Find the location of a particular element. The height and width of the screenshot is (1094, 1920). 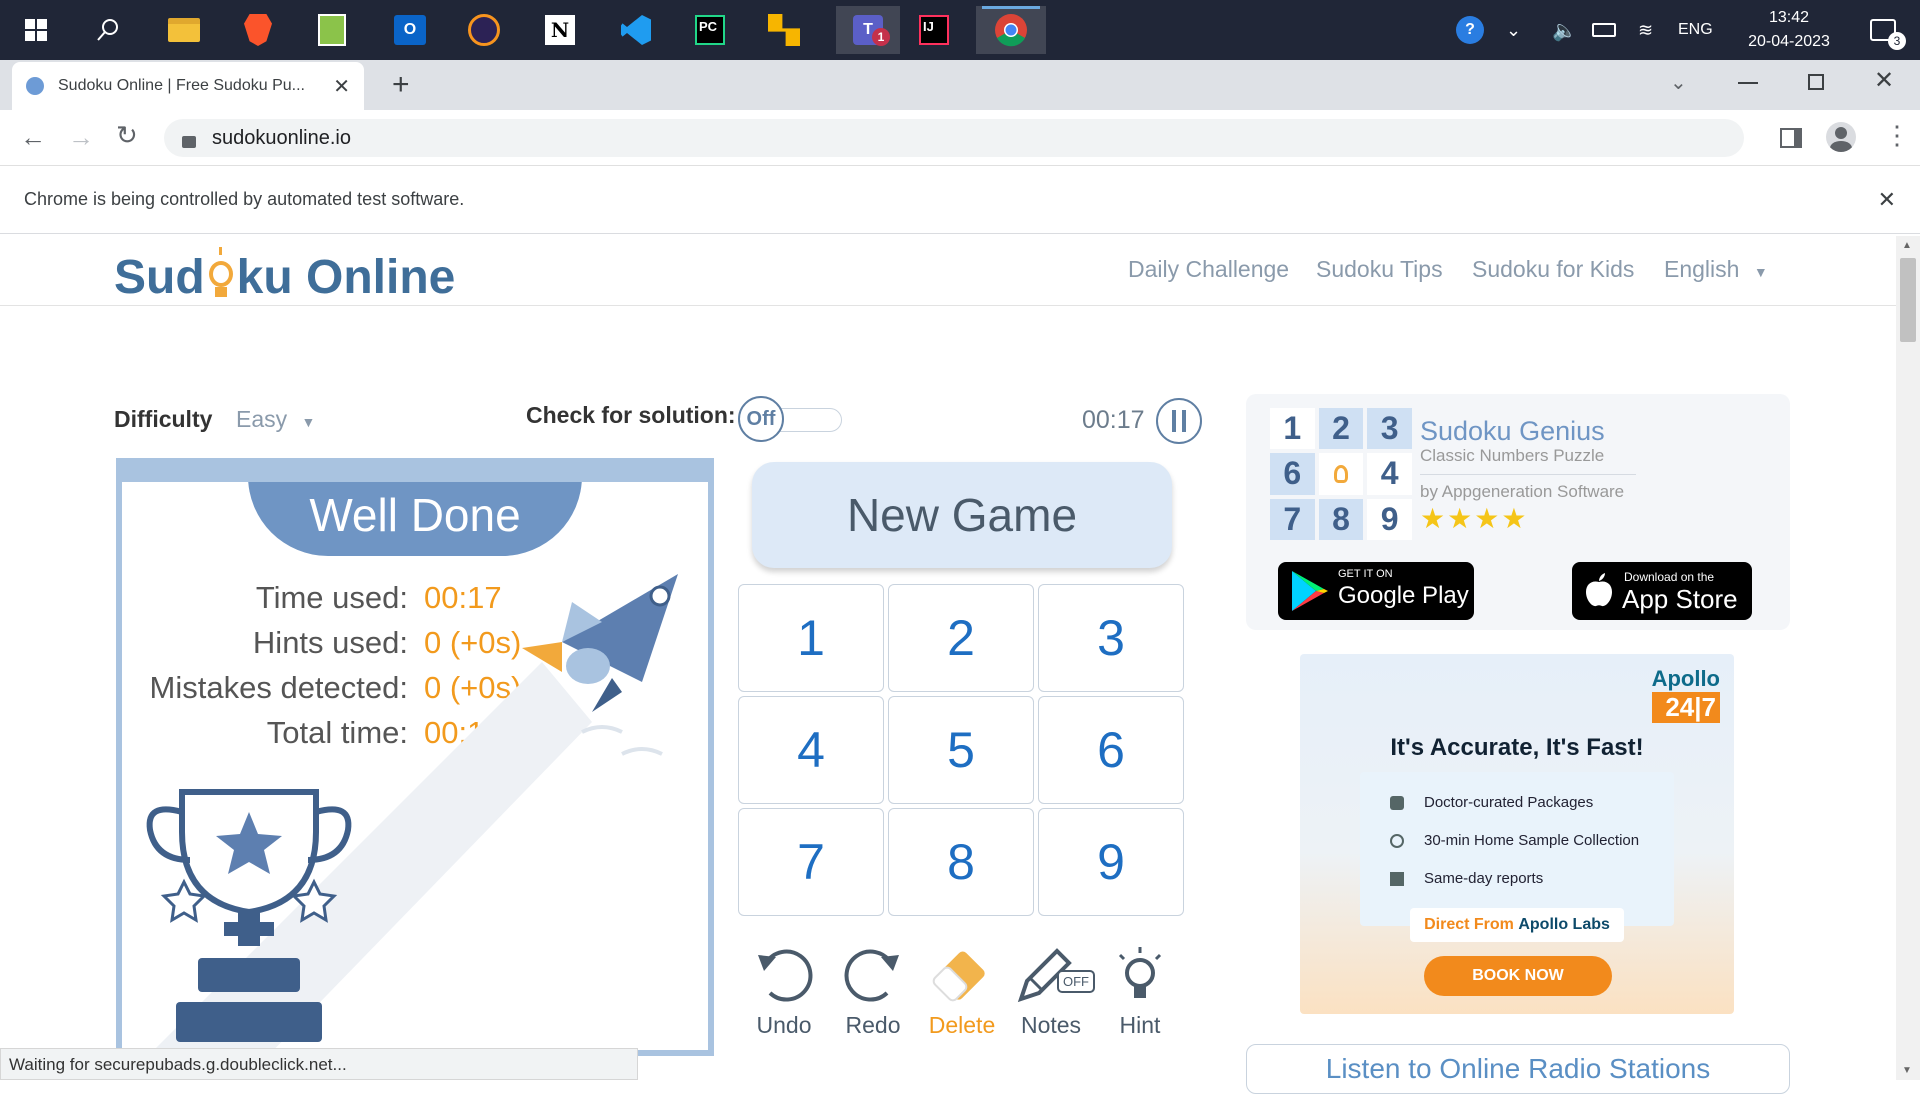

undo-label: Undo is located at coordinates (784, 1025).